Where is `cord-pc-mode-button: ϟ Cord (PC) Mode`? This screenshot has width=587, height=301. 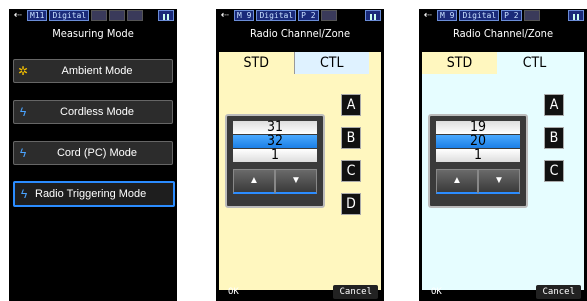
cord-pc-mode-button: ϟ Cord (PC) Mode is located at coordinates (93, 153).